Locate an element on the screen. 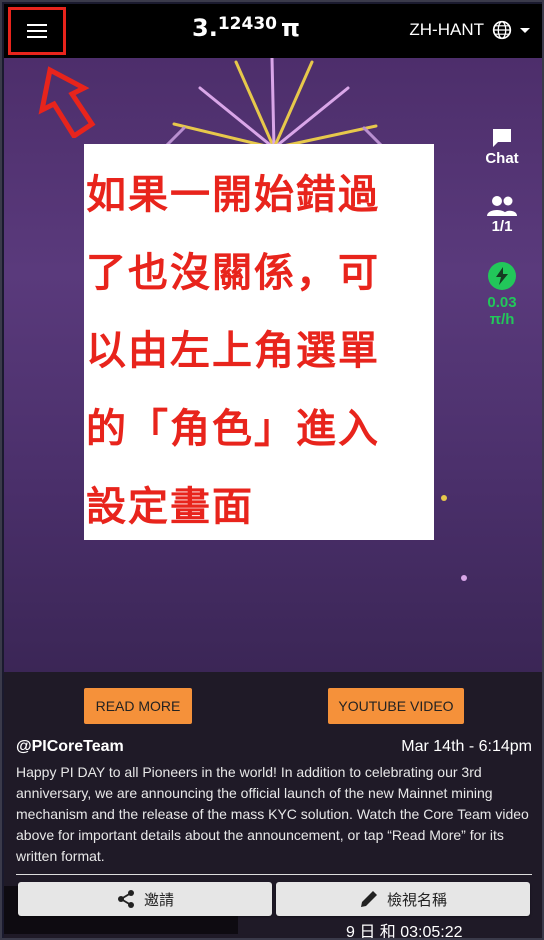  chat-button: Chat is located at coordinates (502, 146).